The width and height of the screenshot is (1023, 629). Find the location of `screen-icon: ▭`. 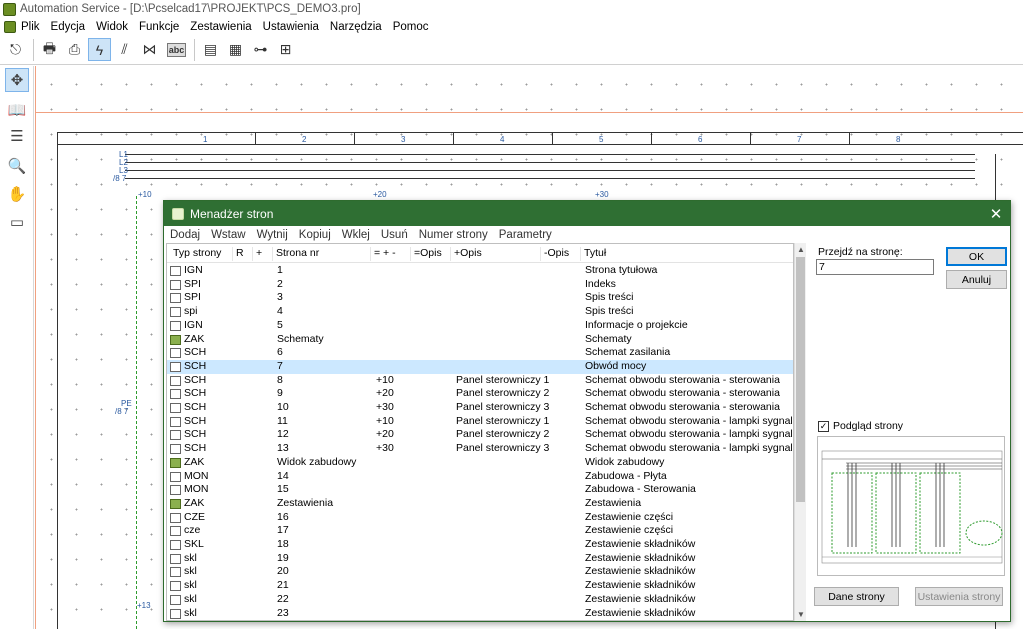

screen-icon: ▭ is located at coordinates (17, 222).